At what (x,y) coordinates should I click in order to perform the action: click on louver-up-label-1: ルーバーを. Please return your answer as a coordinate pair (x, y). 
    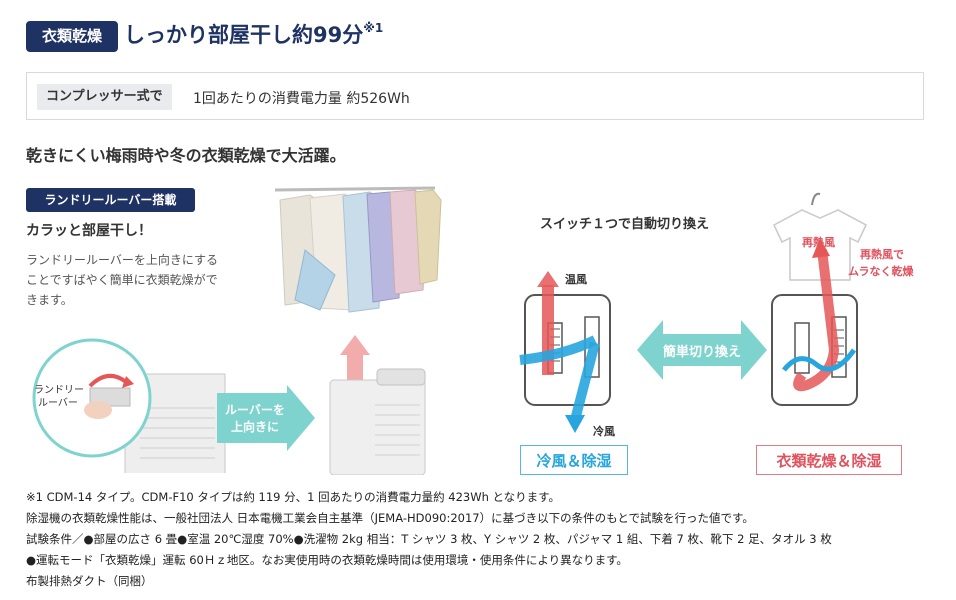
    Looking at the image, I should click on (255, 410).